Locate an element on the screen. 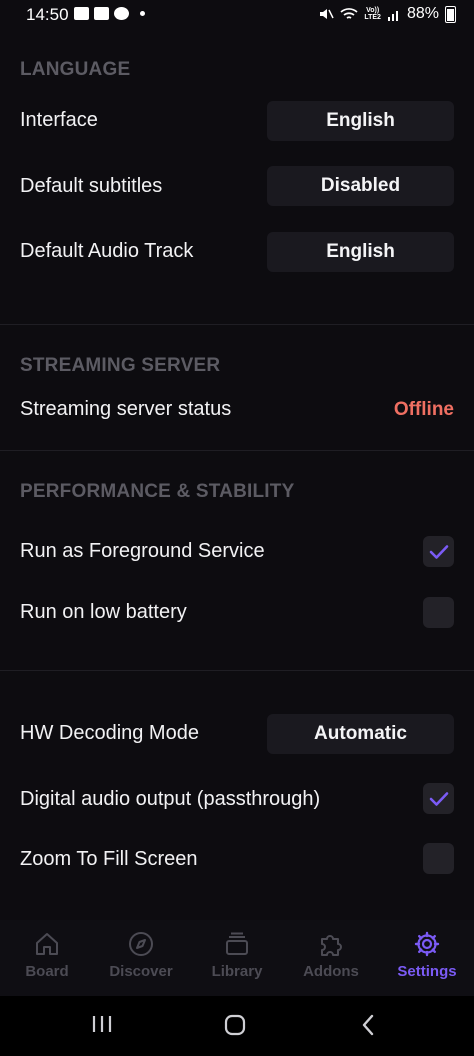  streaming-status-label: Streaming server status is located at coordinates (126, 409).